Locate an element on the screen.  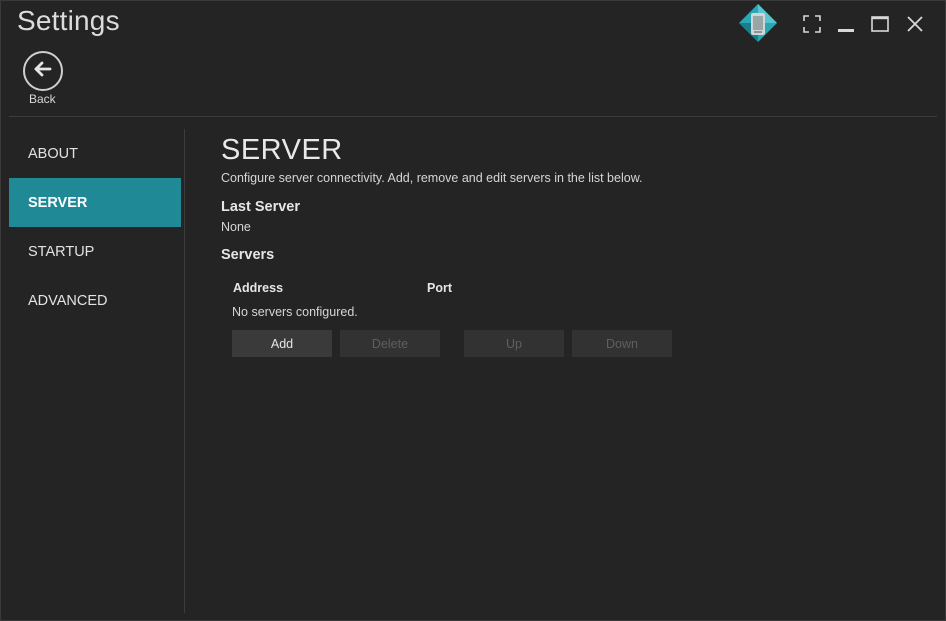
close-button is located at coordinates (915, 24).